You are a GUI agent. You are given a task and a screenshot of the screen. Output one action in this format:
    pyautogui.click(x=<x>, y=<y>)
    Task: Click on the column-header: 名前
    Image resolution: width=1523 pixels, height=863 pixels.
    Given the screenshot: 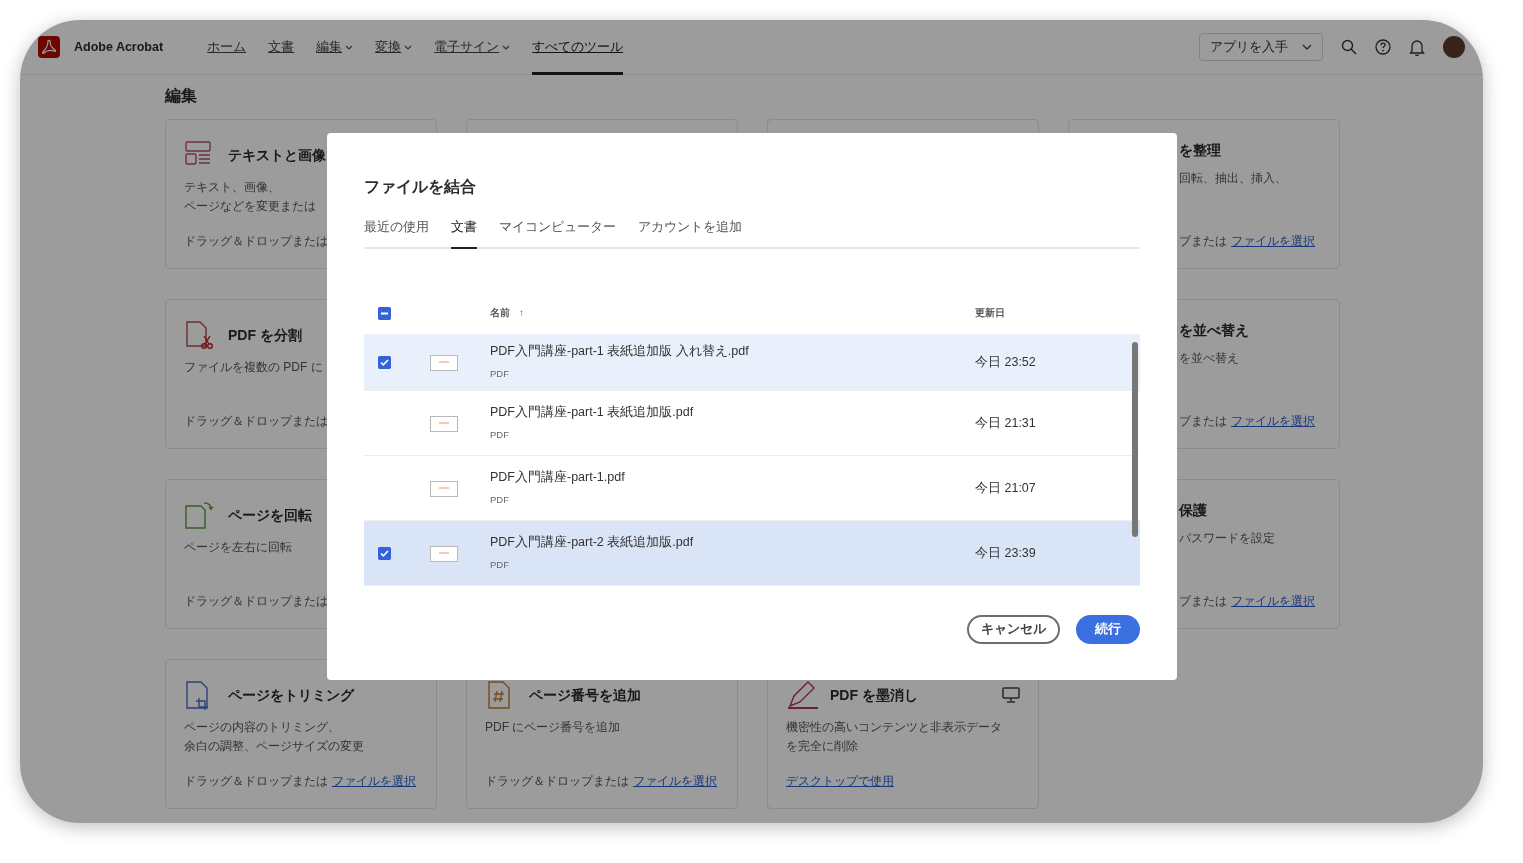 What is the action you would take?
    pyautogui.click(x=500, y=313)
    